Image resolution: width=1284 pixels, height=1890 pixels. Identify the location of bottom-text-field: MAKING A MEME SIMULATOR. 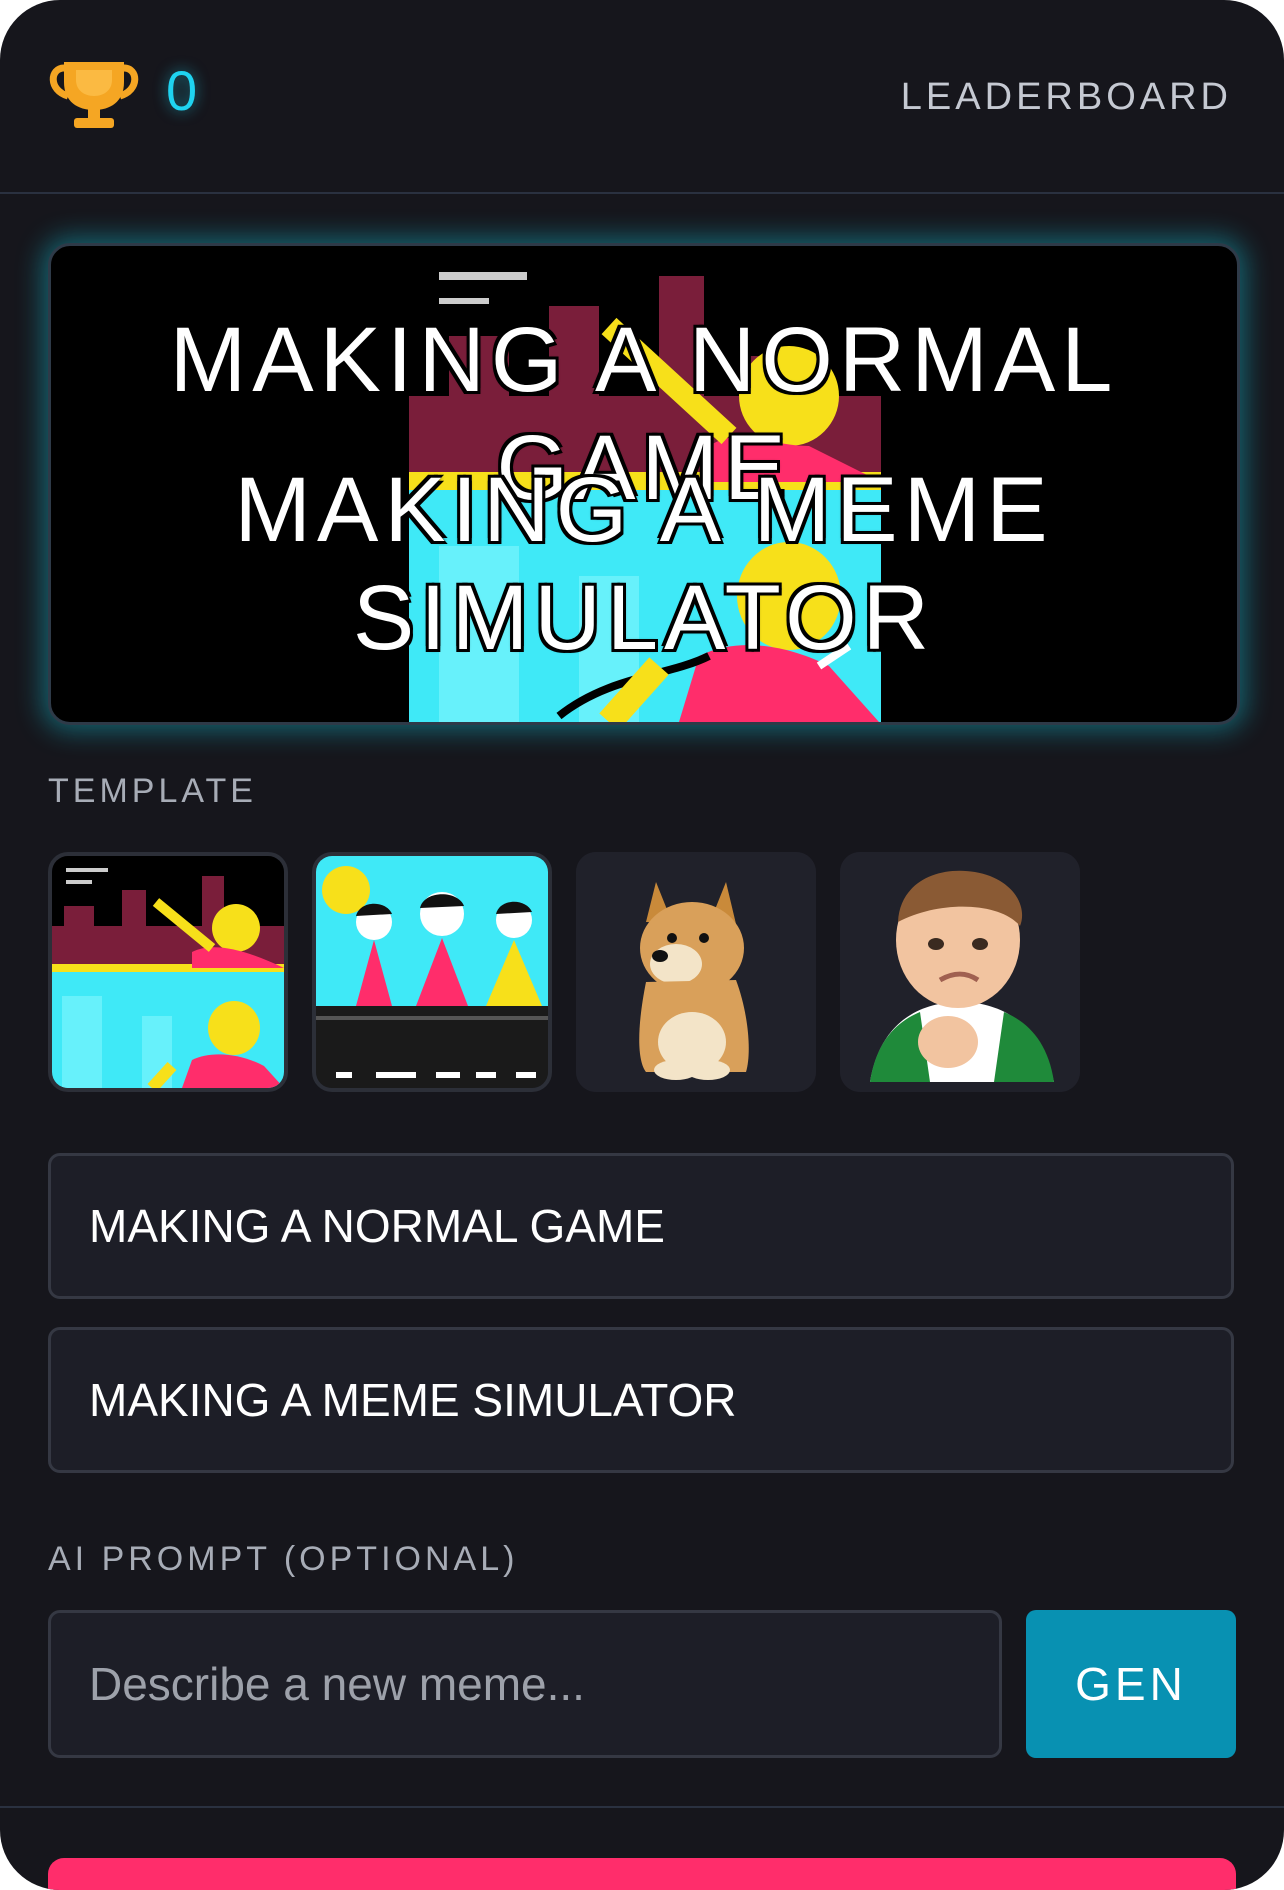
(641, 1400).